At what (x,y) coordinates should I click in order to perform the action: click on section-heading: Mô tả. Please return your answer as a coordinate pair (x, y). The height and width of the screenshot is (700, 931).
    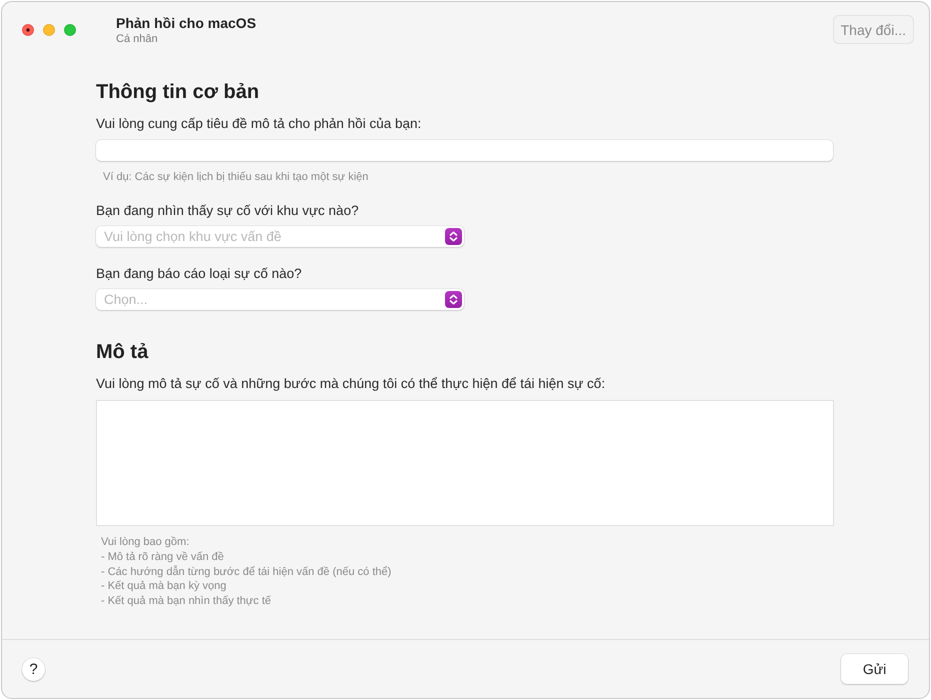
    Looking at the image, I should click on (123, 352).